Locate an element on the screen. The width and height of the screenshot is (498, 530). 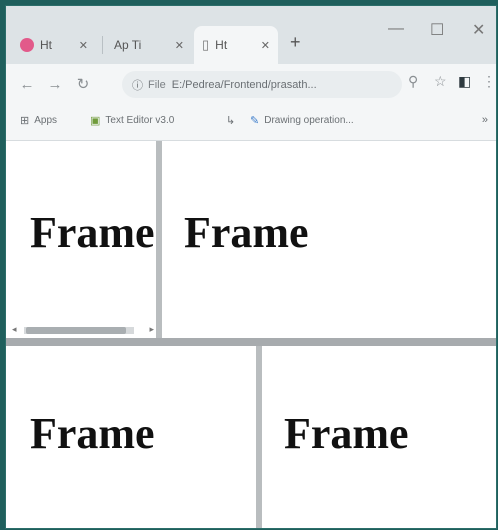
bookmarks-overflow-icon: » is located at coordinates (485, 120).